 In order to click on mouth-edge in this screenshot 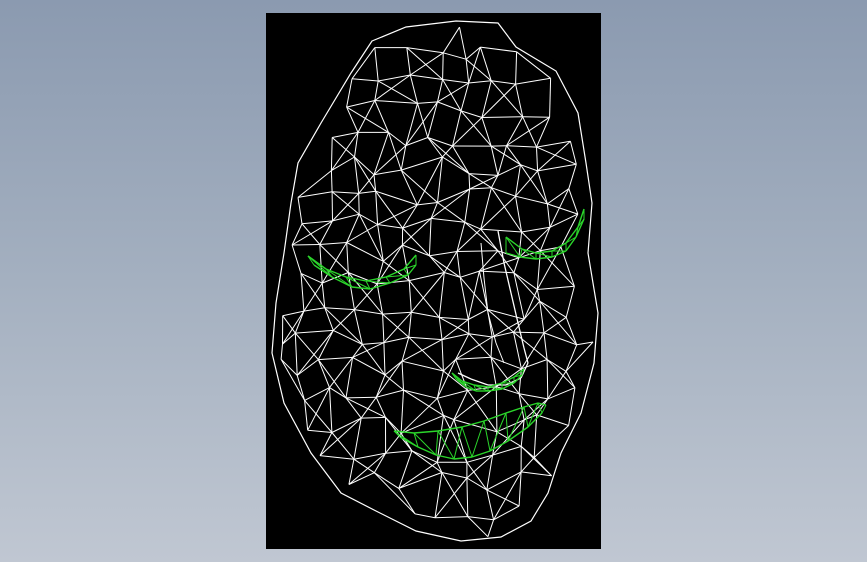, I will do `click(499, 446)`.